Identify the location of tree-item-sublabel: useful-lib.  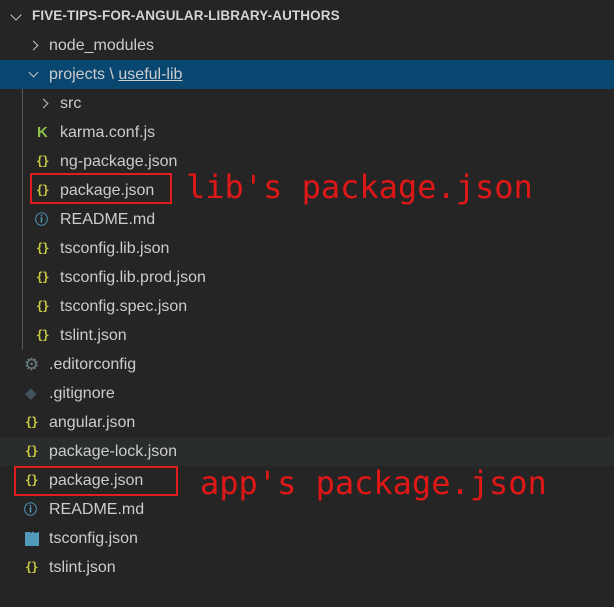
(150, 74).